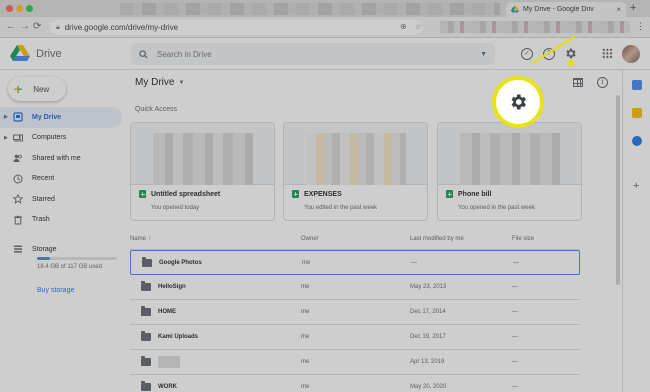 This screenshot has height=392, width=650. I want to click on page-title: My Drive, so click(155, 82).